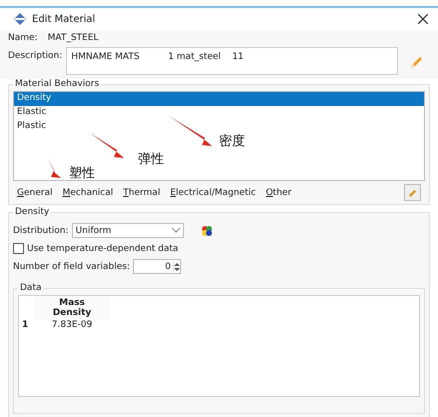  What do you see at coordinates (64, 19) in the screenshot?
I see `window-title: Edit Material` at bounding box center [64, 19].